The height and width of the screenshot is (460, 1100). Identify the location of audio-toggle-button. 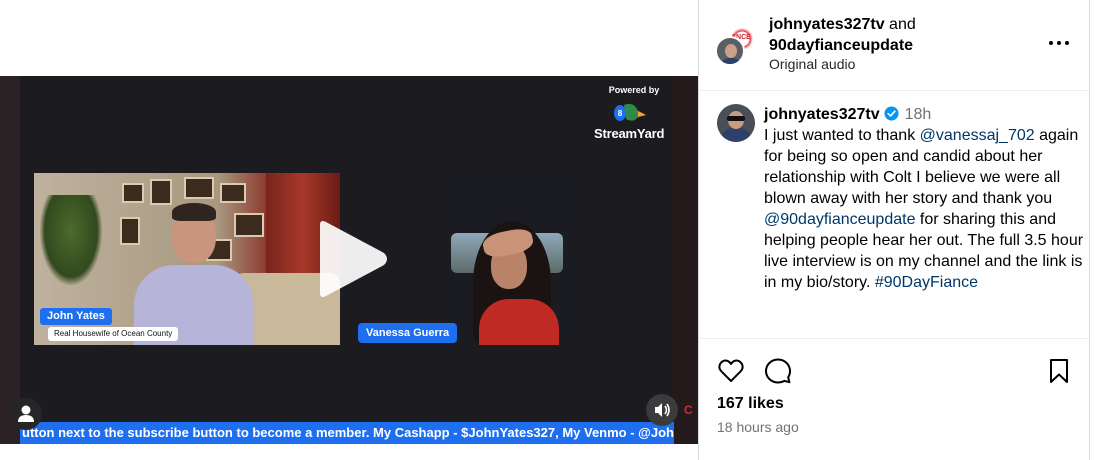
(662, 410).